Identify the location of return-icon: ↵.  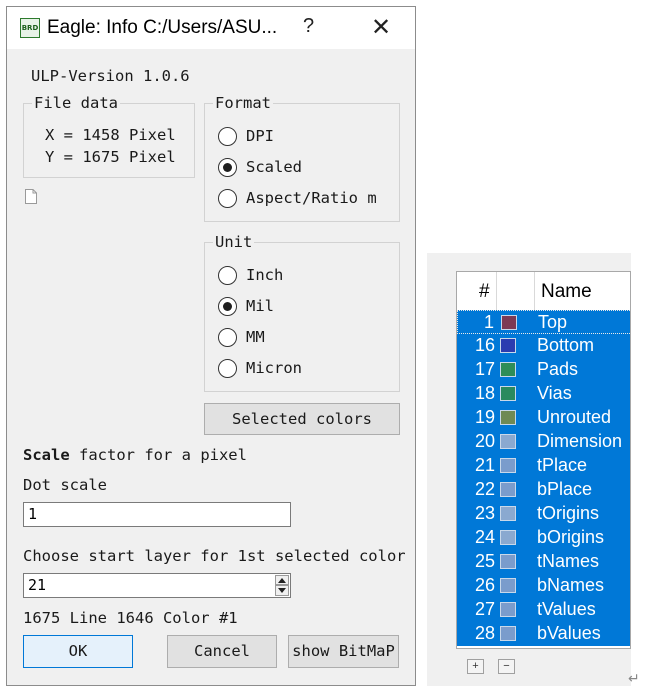
(634, 678).